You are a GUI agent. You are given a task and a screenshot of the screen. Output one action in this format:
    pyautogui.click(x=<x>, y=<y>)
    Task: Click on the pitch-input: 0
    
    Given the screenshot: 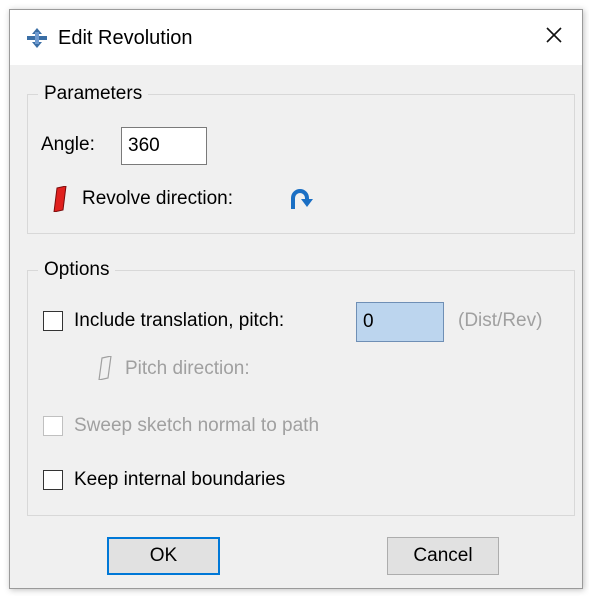 What is the action you would take?
    pyautogui.click(x=400, y=322)
    